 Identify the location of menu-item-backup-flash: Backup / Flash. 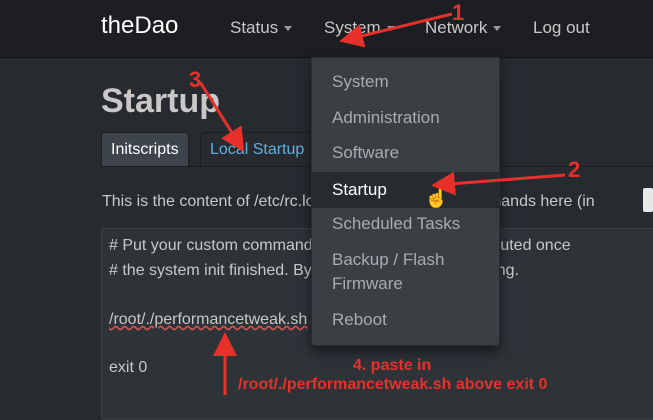
(405, 260).